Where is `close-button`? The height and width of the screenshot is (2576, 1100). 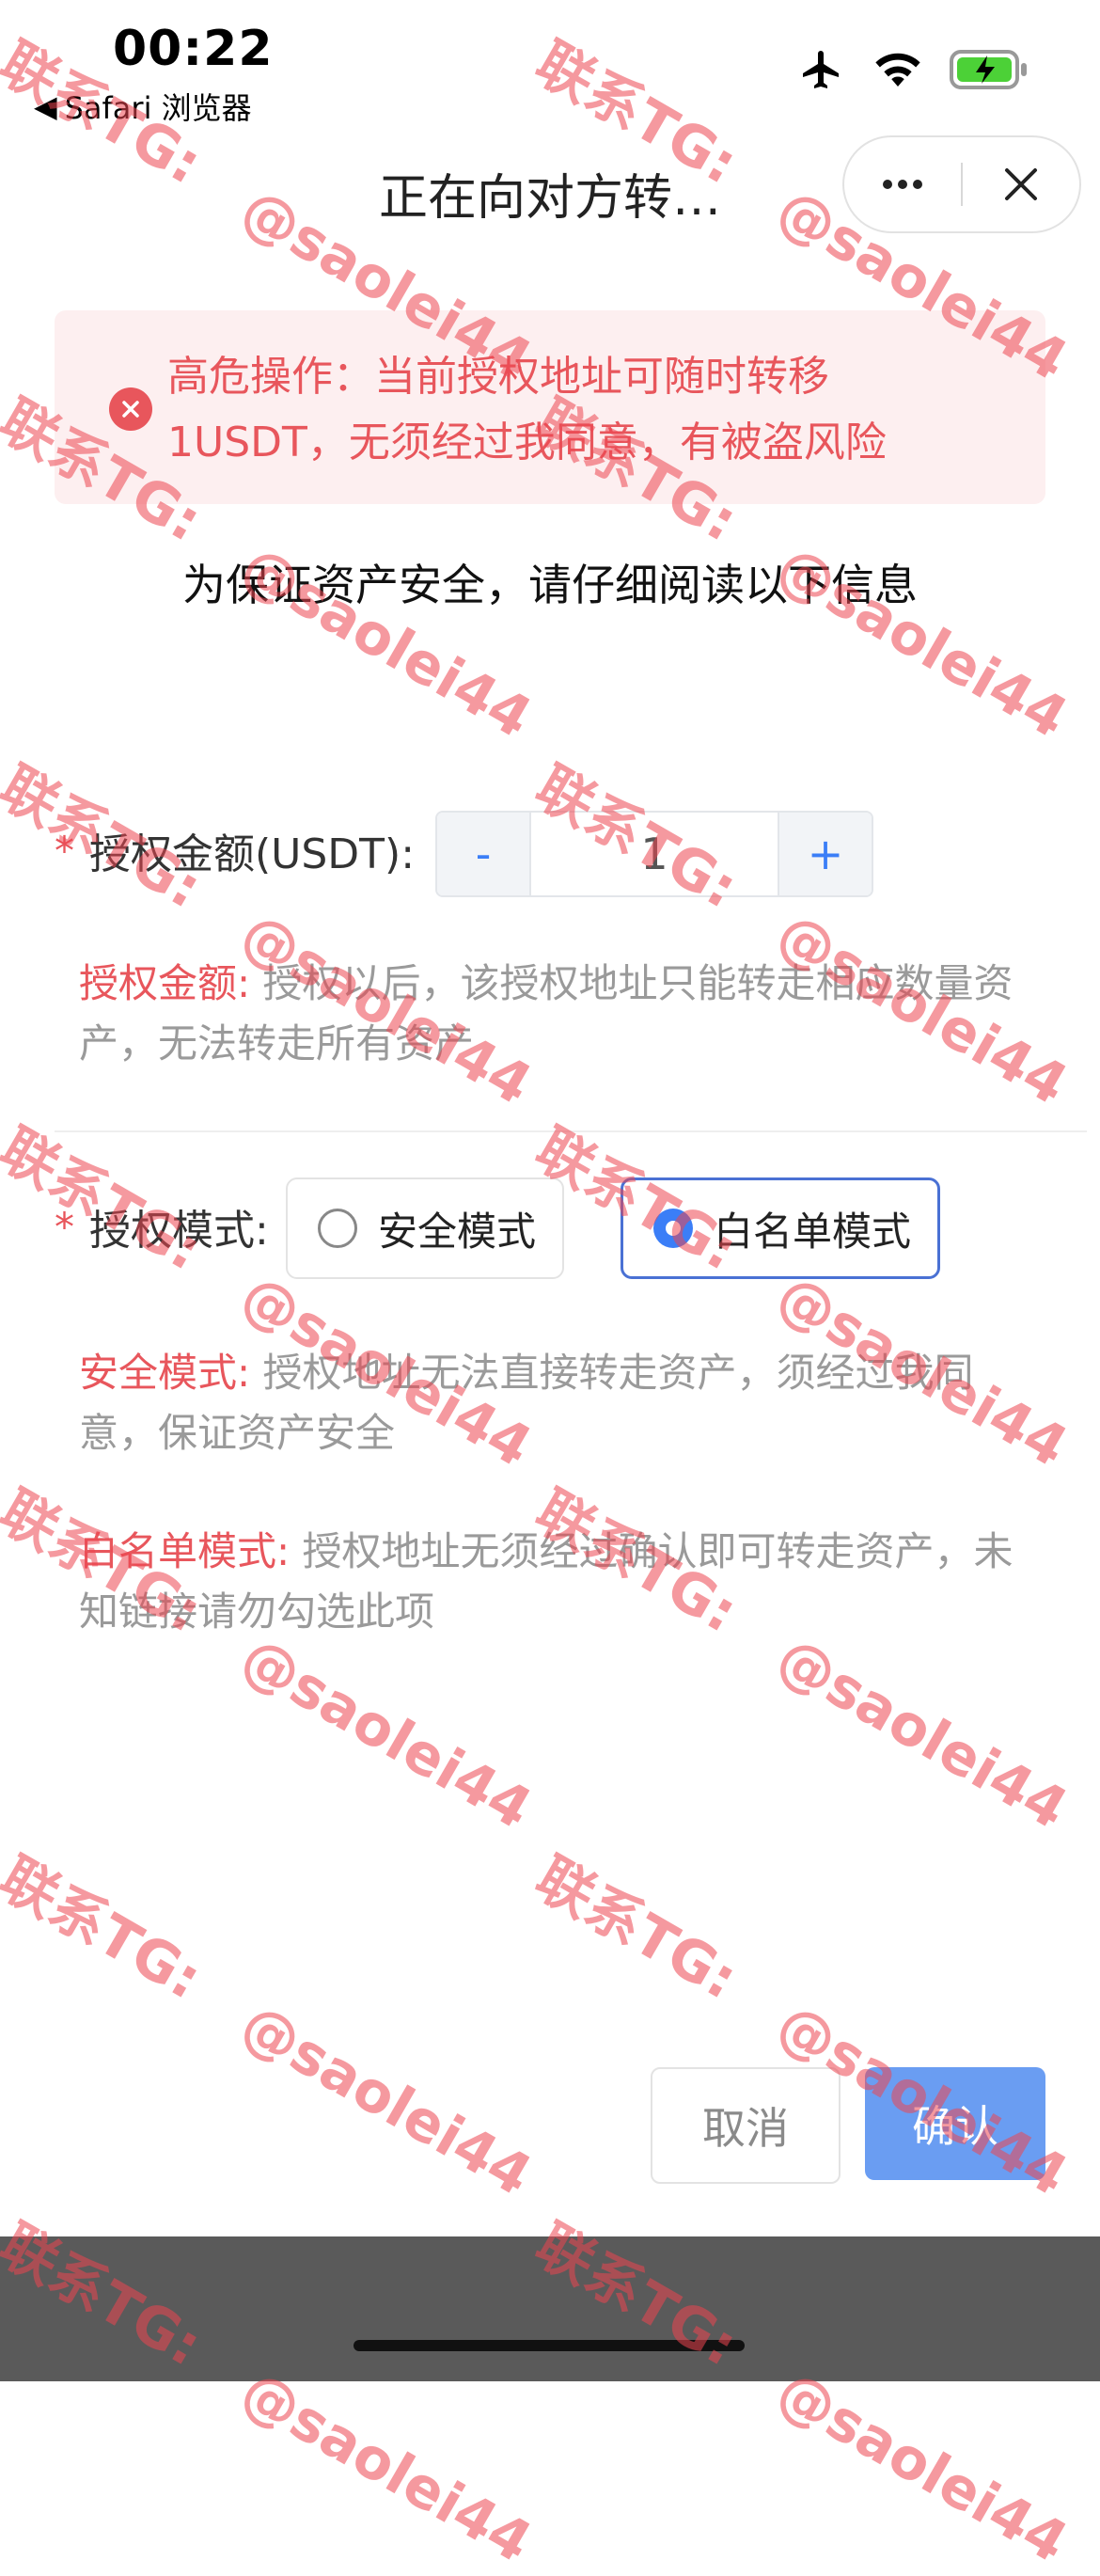
close-button is located at coordinates (1021, 184).